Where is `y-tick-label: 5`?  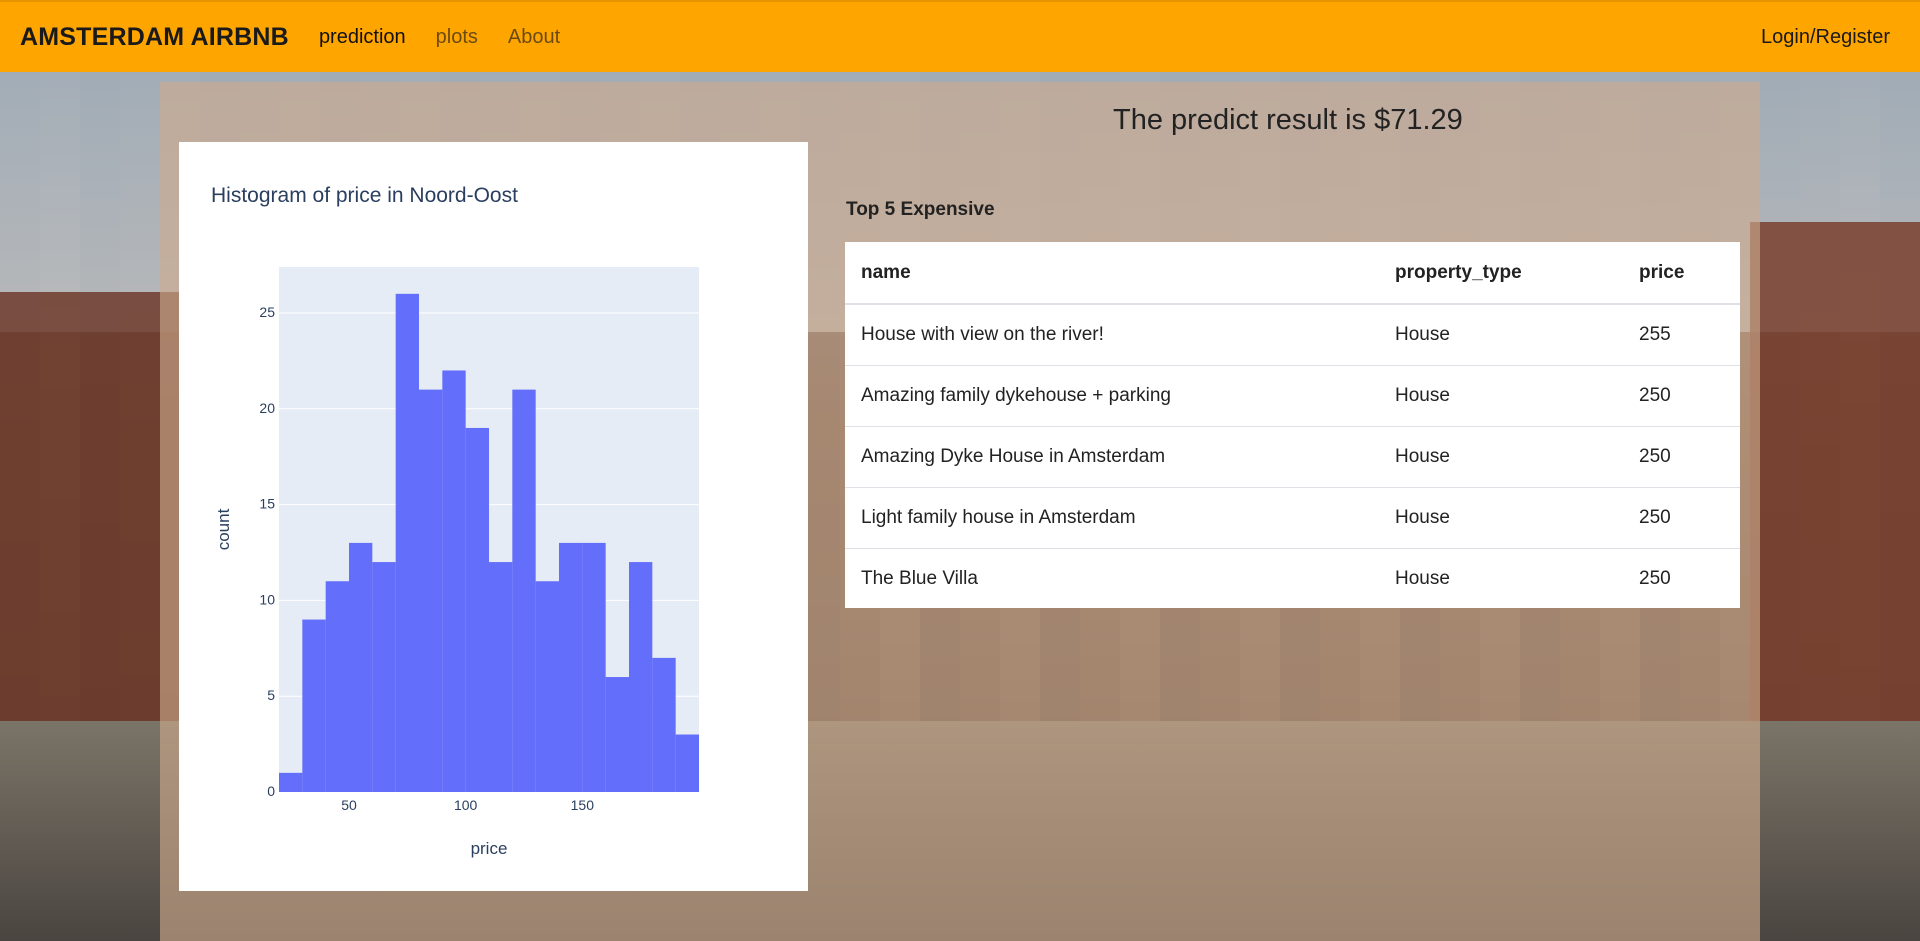 y-tick-label: 5 is located at coordinates (271, 695).